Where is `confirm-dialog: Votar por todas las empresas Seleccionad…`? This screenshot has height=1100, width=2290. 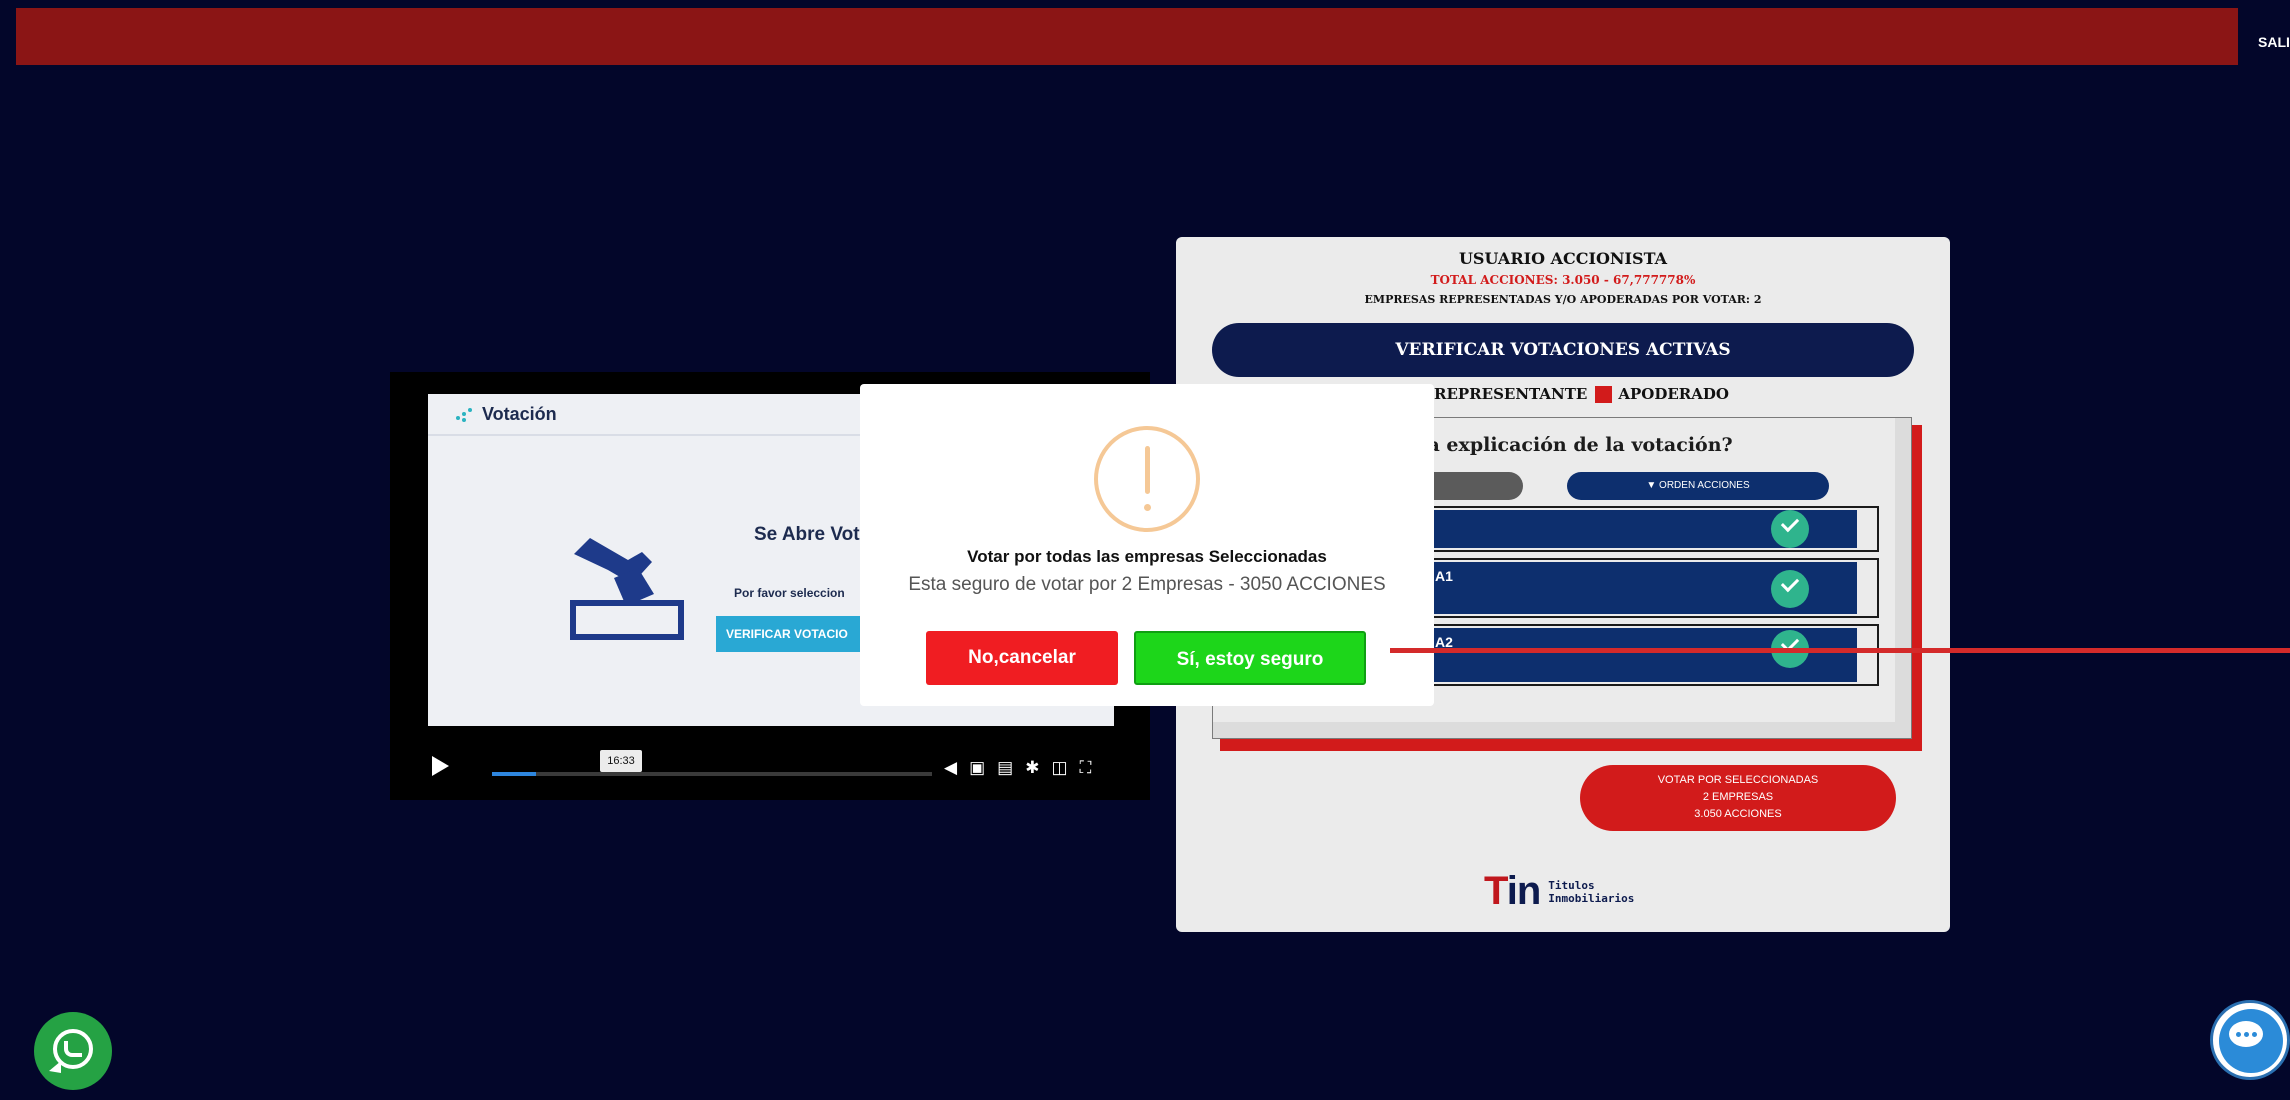 confirm-dialog: Votar por todas las empresas Seleccionad… is located at coordinates (1147, 545).